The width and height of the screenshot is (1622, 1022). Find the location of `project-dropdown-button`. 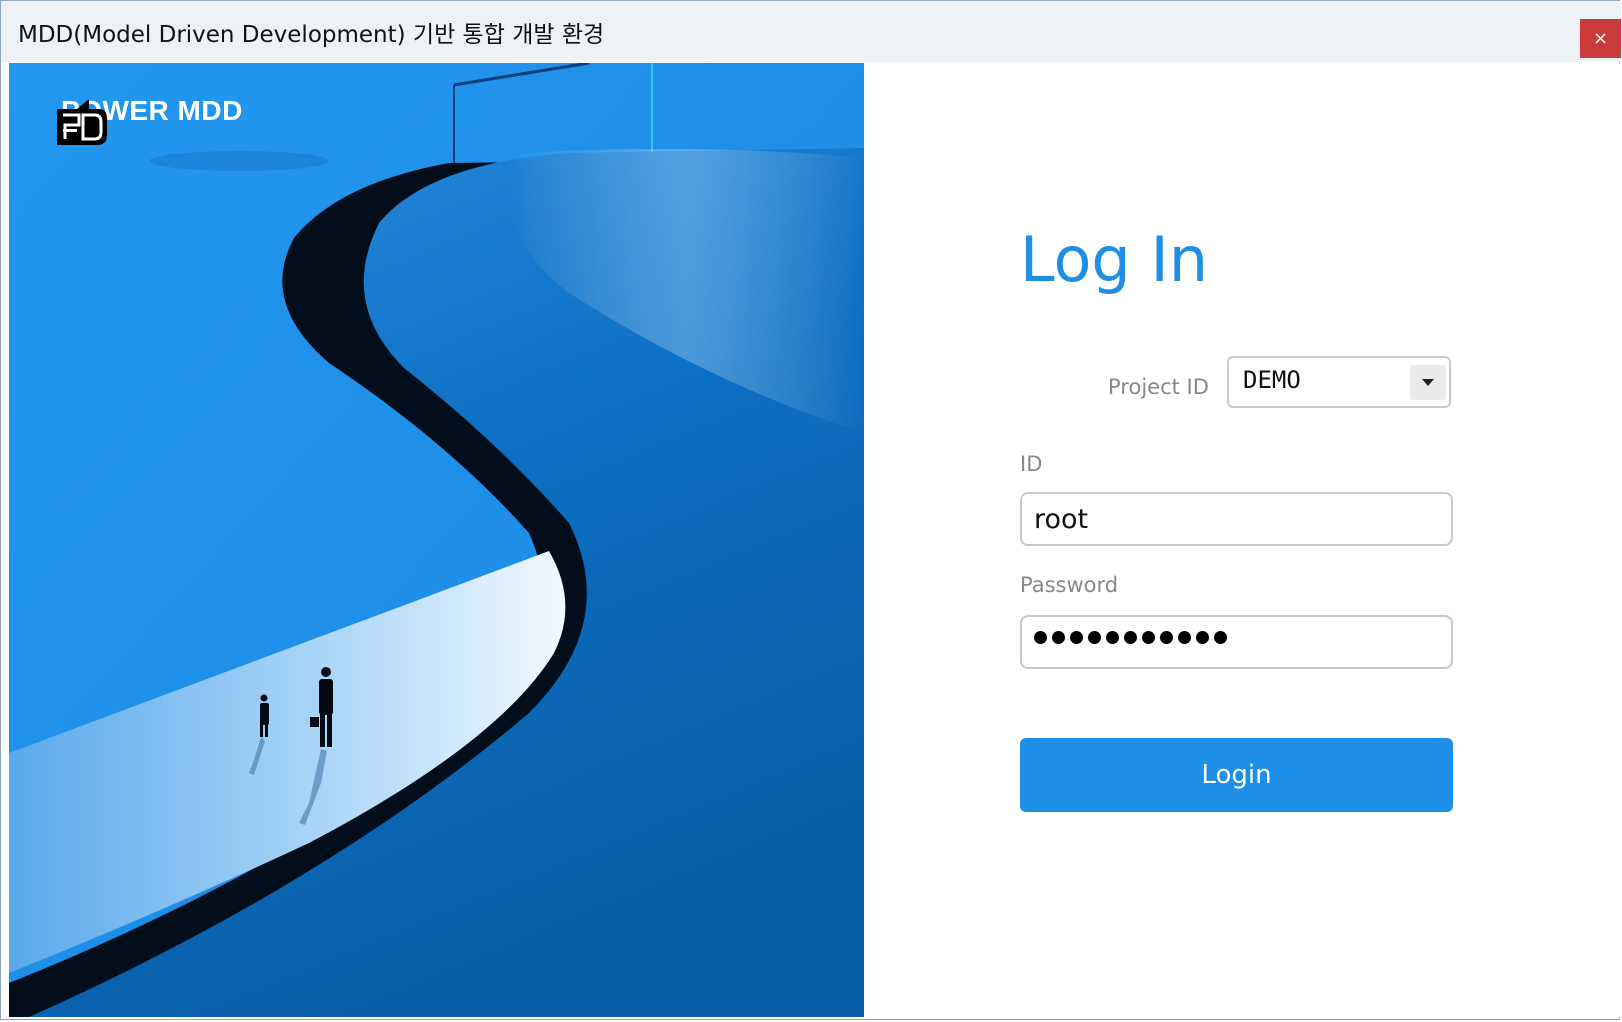

project-dropdown-button is located at coordinates (1428, 382).